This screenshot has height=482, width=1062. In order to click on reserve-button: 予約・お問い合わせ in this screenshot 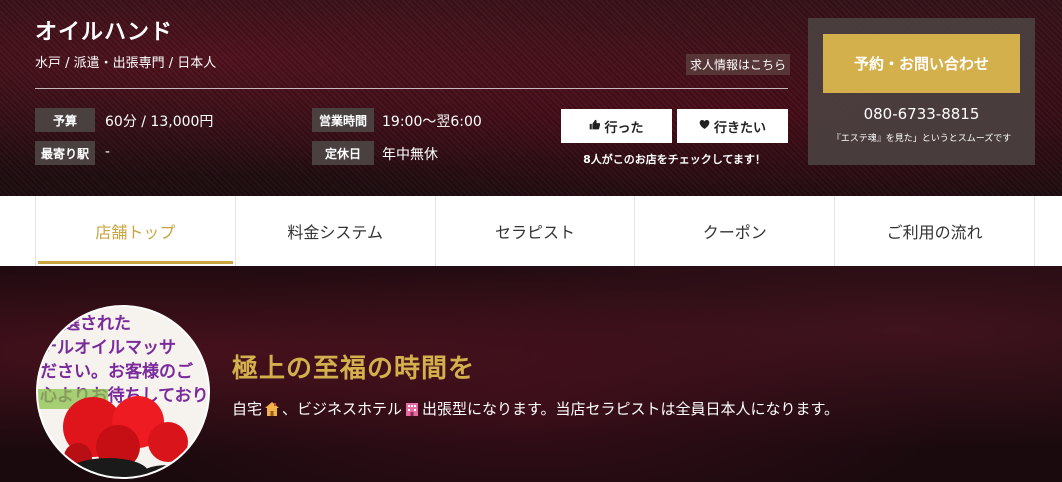, I will do `click(921, 63)`.